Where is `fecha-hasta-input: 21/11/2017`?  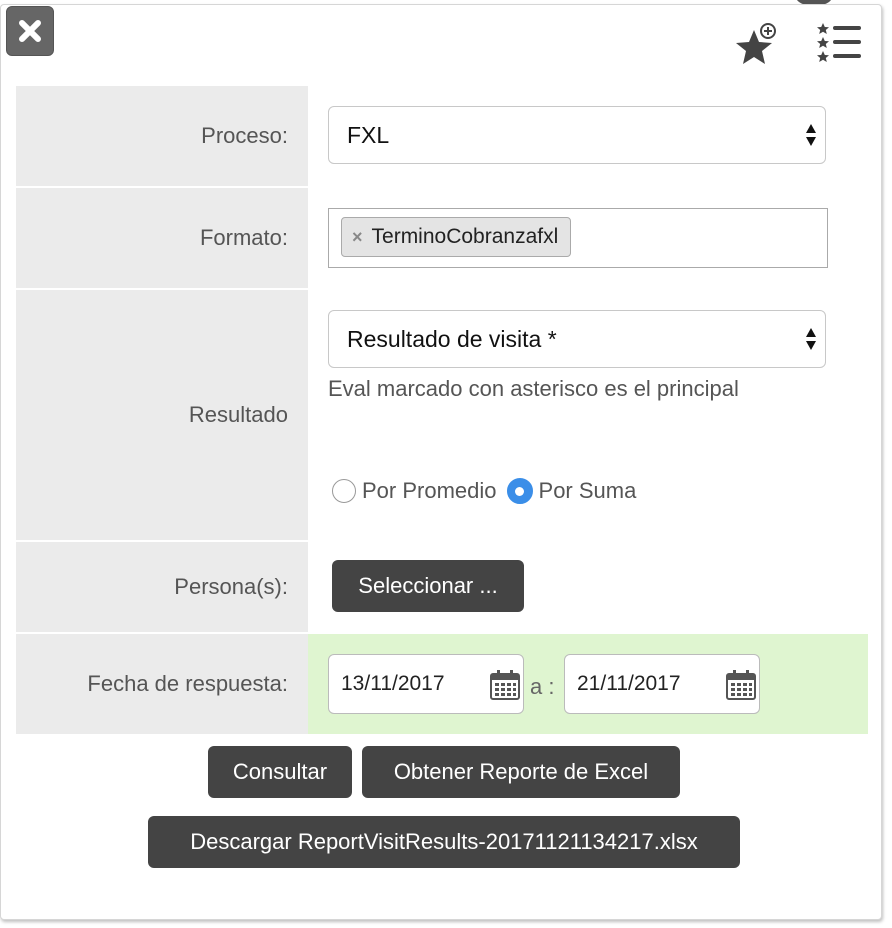 fecha-hasta-input: 21/11/2017 is located at coordinates (662, 684).